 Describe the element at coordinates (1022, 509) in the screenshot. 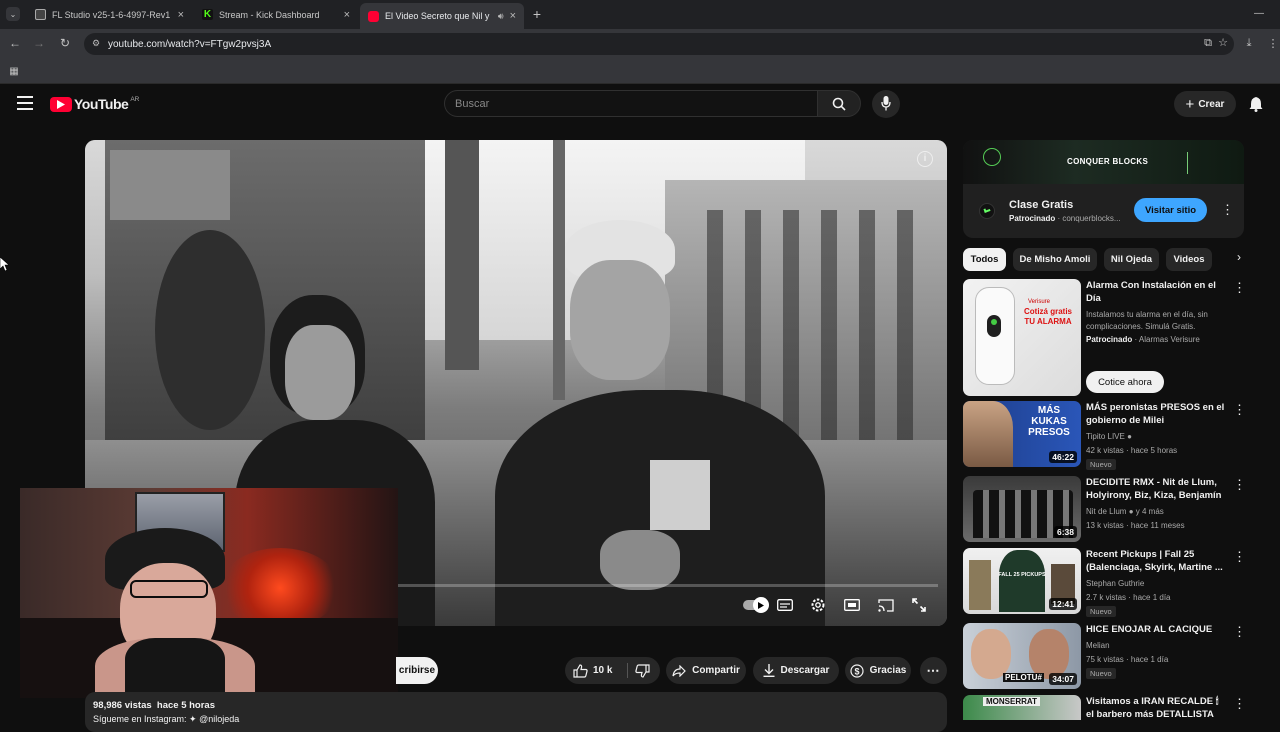

I see `video-thumbnail: 6:38` at that location.